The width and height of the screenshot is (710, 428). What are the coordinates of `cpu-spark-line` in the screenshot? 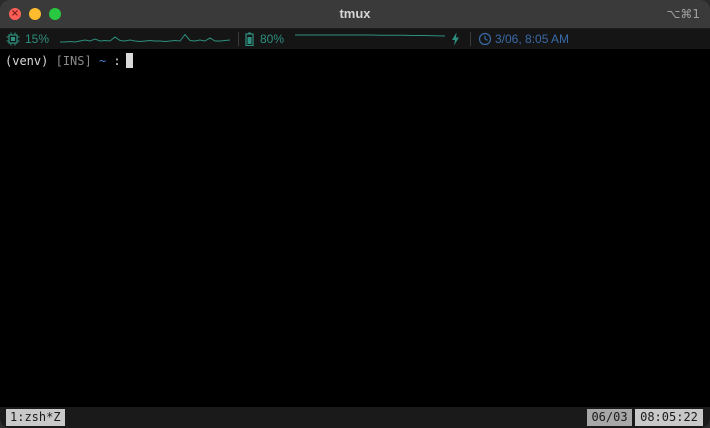 It's located at (145, 38).